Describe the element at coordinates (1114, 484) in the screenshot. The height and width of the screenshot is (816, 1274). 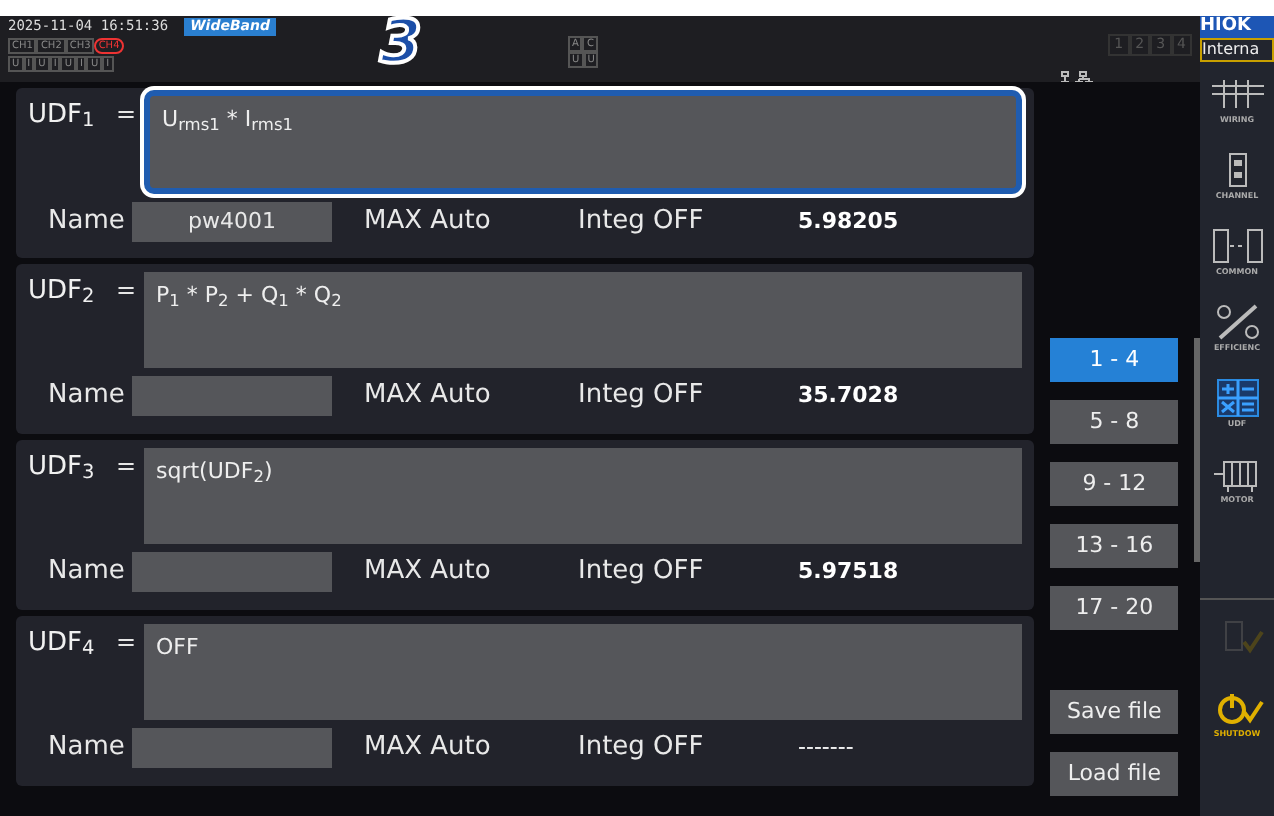
I see `page-range-tab: 9 - 12` at that location.